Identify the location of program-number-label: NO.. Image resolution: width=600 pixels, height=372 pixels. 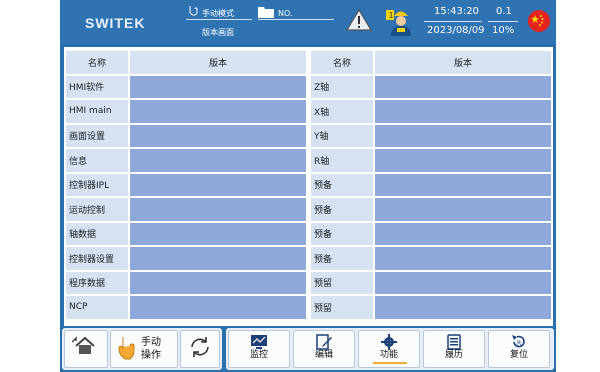
(285, 13).